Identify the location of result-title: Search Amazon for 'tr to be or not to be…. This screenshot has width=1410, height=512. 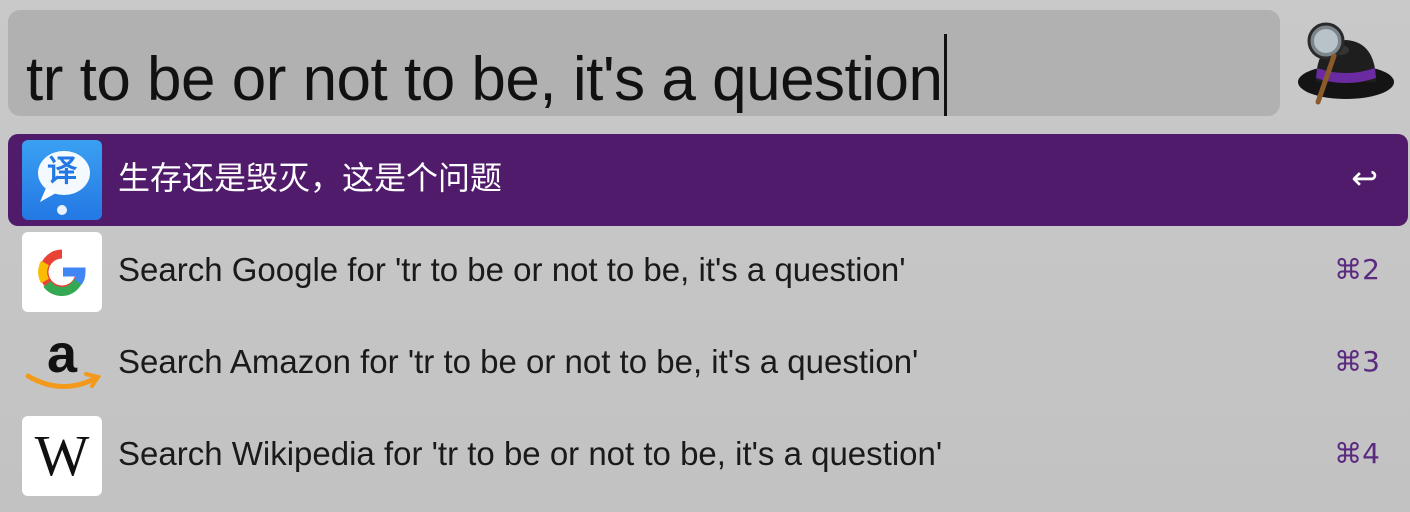
(518, 361).